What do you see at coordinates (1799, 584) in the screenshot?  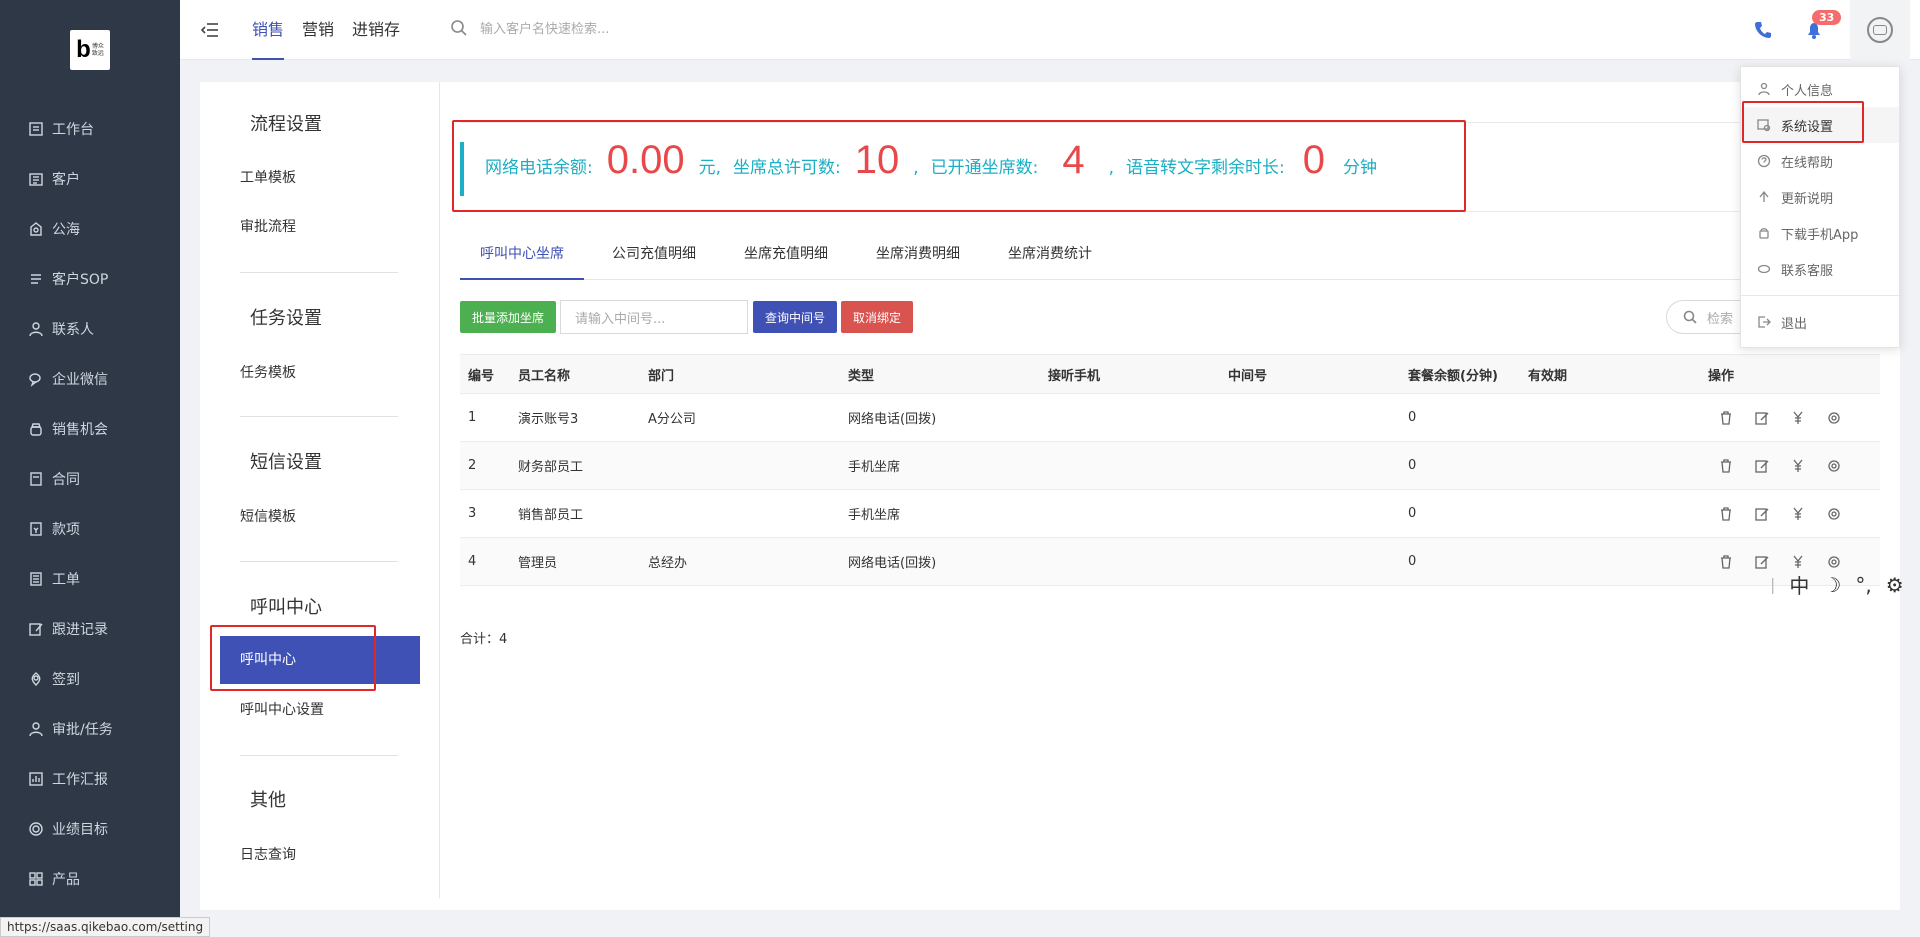 I see `ime-chinese-mode: 中` at bounding box center [1799, 584].